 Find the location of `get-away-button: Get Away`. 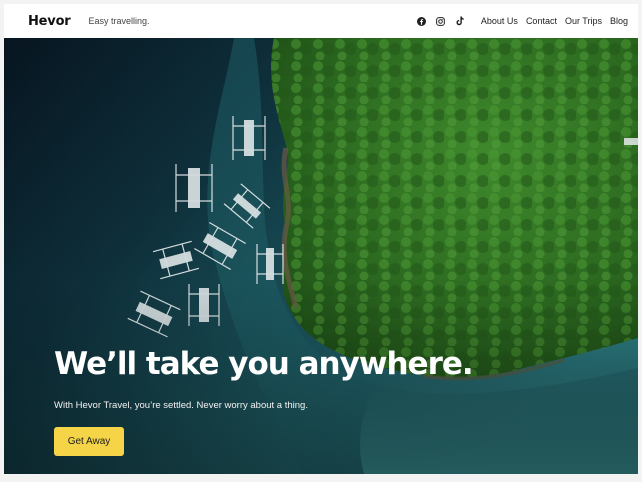

get-away-button: Get Away is located at coordinates (89, 441).